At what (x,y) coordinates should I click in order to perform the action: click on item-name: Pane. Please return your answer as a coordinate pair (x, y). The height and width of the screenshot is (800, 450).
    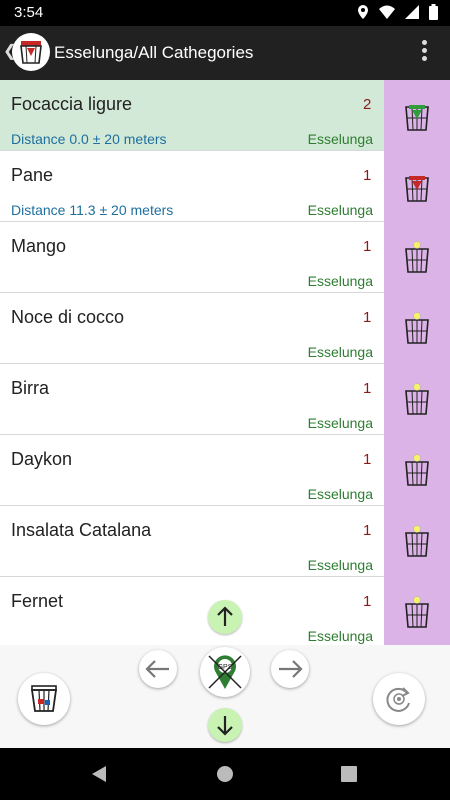
    Looking at the image, I should click on (32, 175).